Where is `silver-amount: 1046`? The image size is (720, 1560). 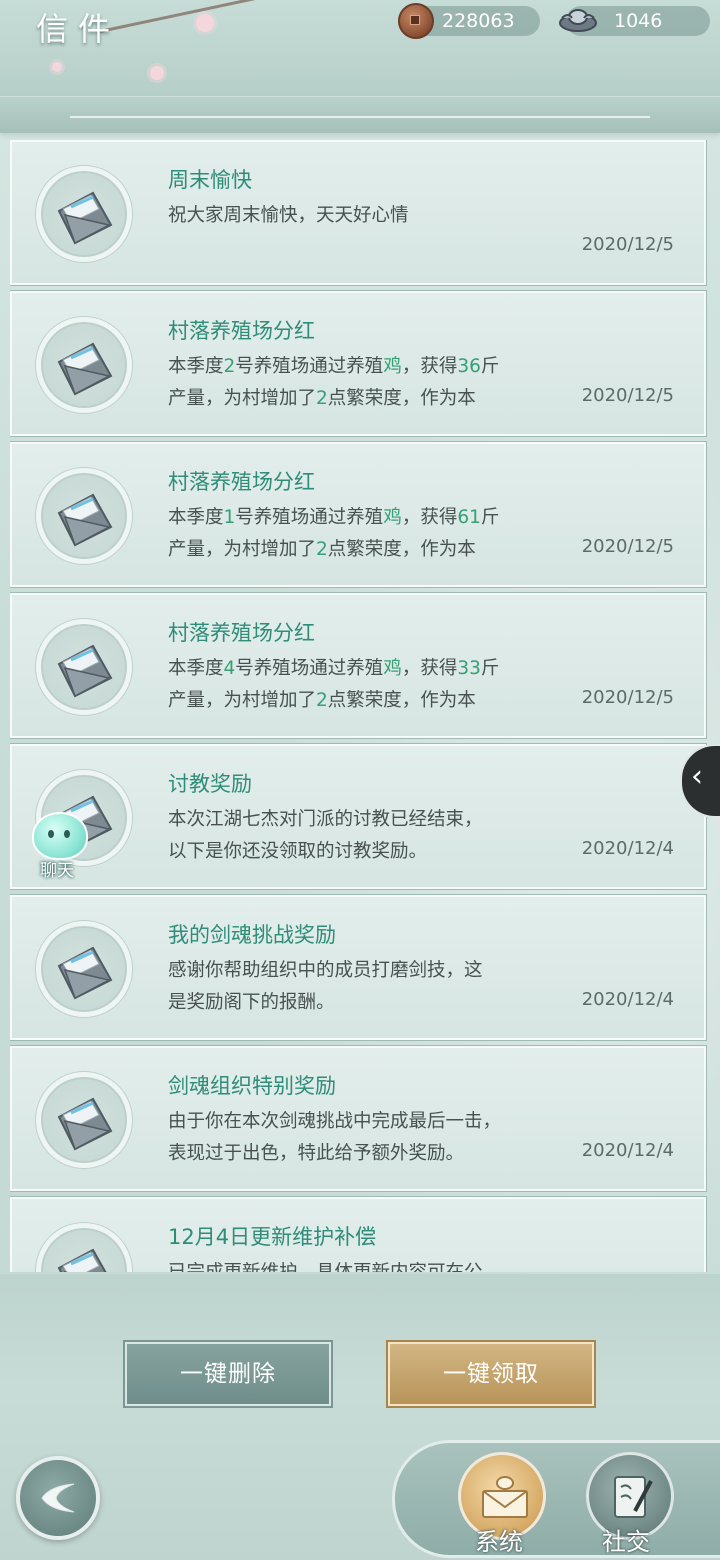 silver-amount: 1046 is located at coordinates (638, 21).